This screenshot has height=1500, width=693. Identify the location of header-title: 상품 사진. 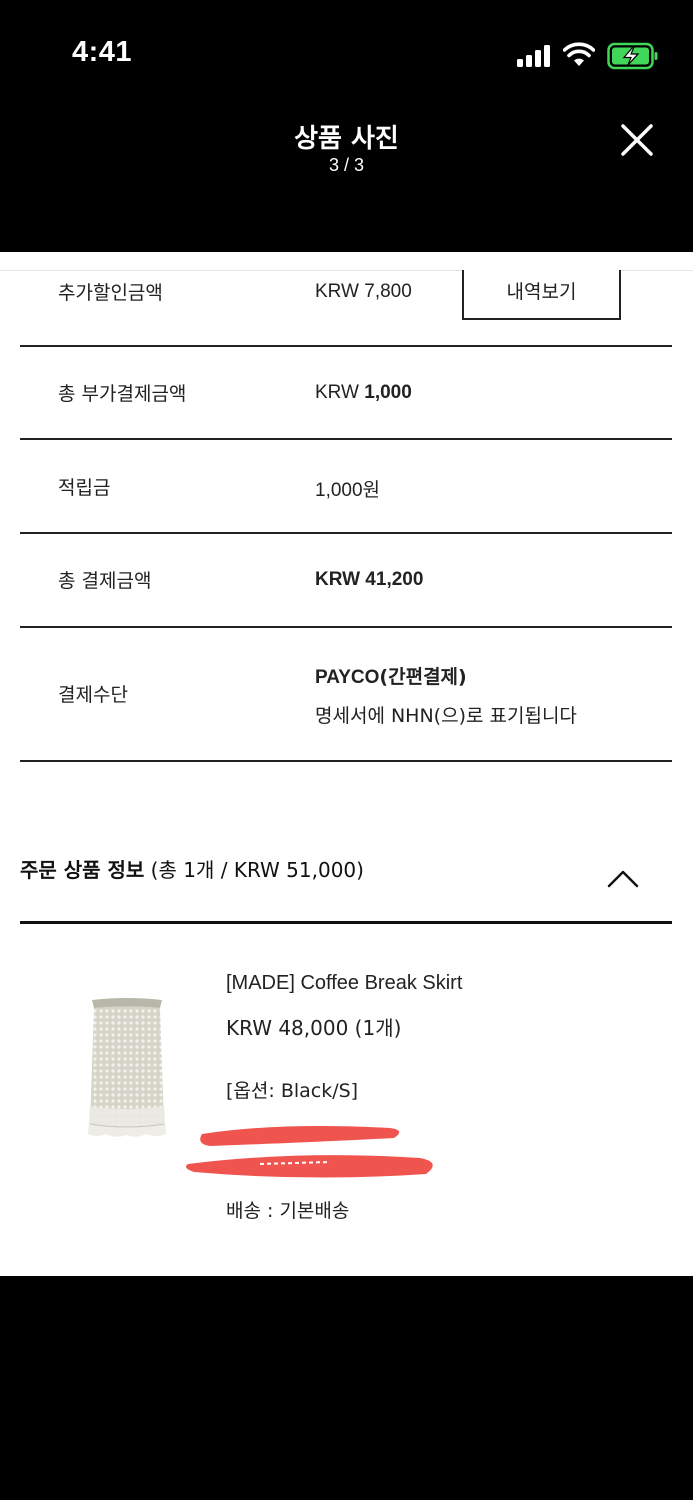
(346, 139).